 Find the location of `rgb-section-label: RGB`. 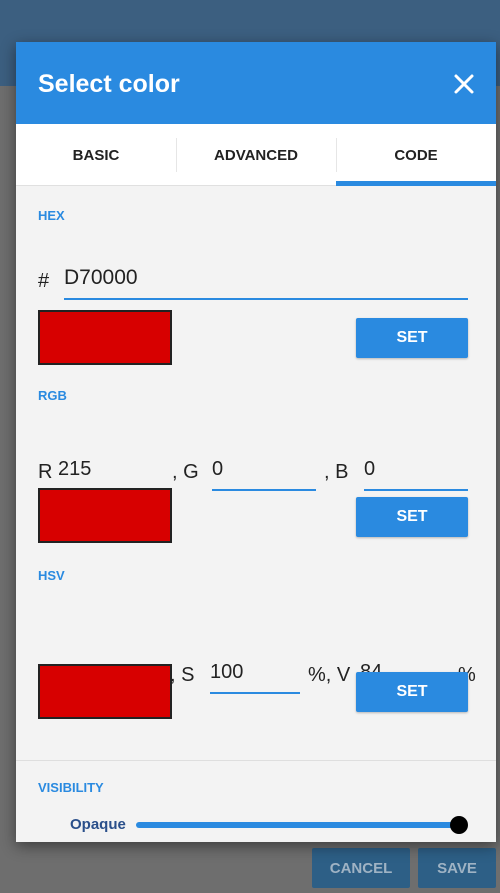

rgb-section-label: RGB is located at coordinates (52, 395).